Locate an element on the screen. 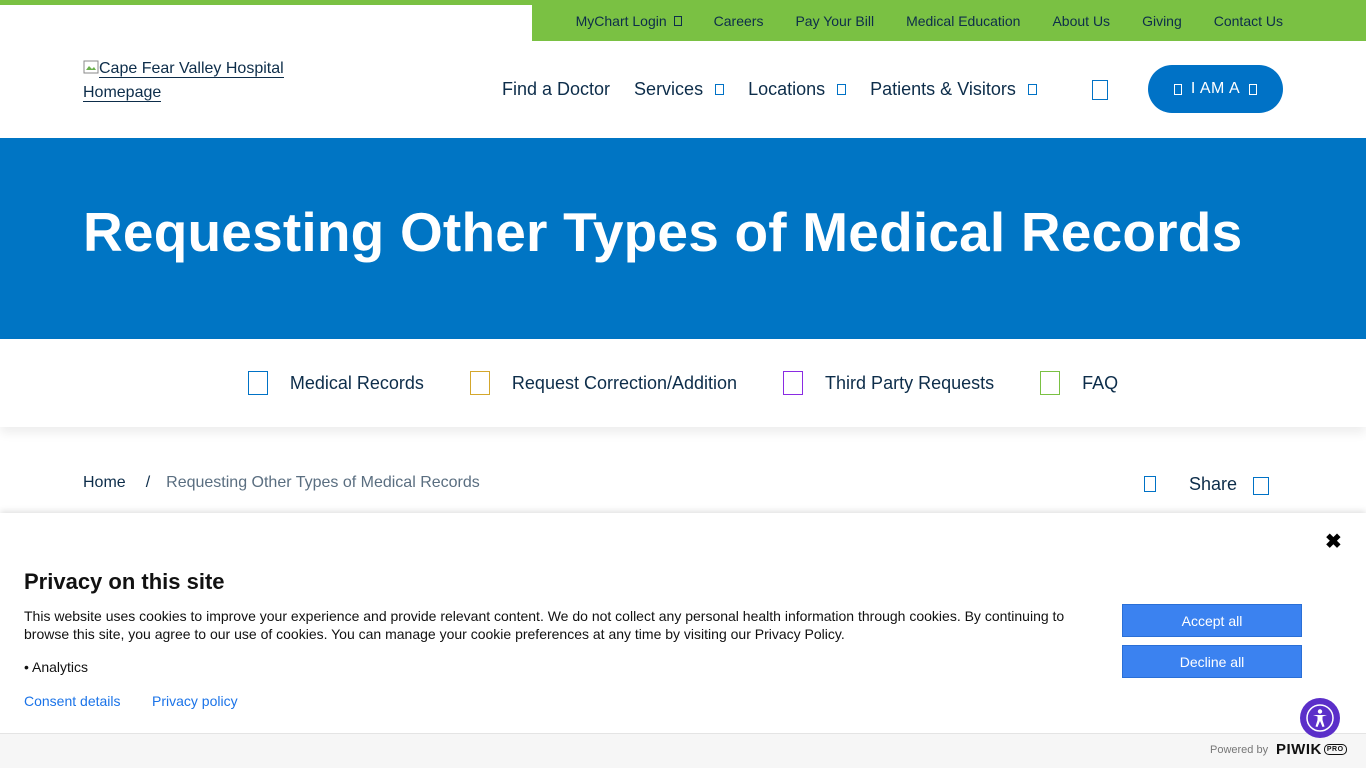 Image resolution: width=1366 pixels, height=768 pixels. utility-link-medical-education: Medical Education is located at coordinates (963, 21).